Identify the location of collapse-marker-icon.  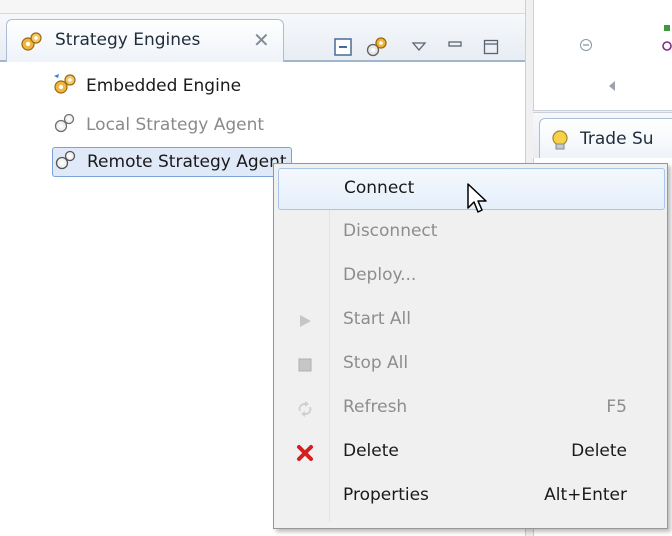
(586, 46).